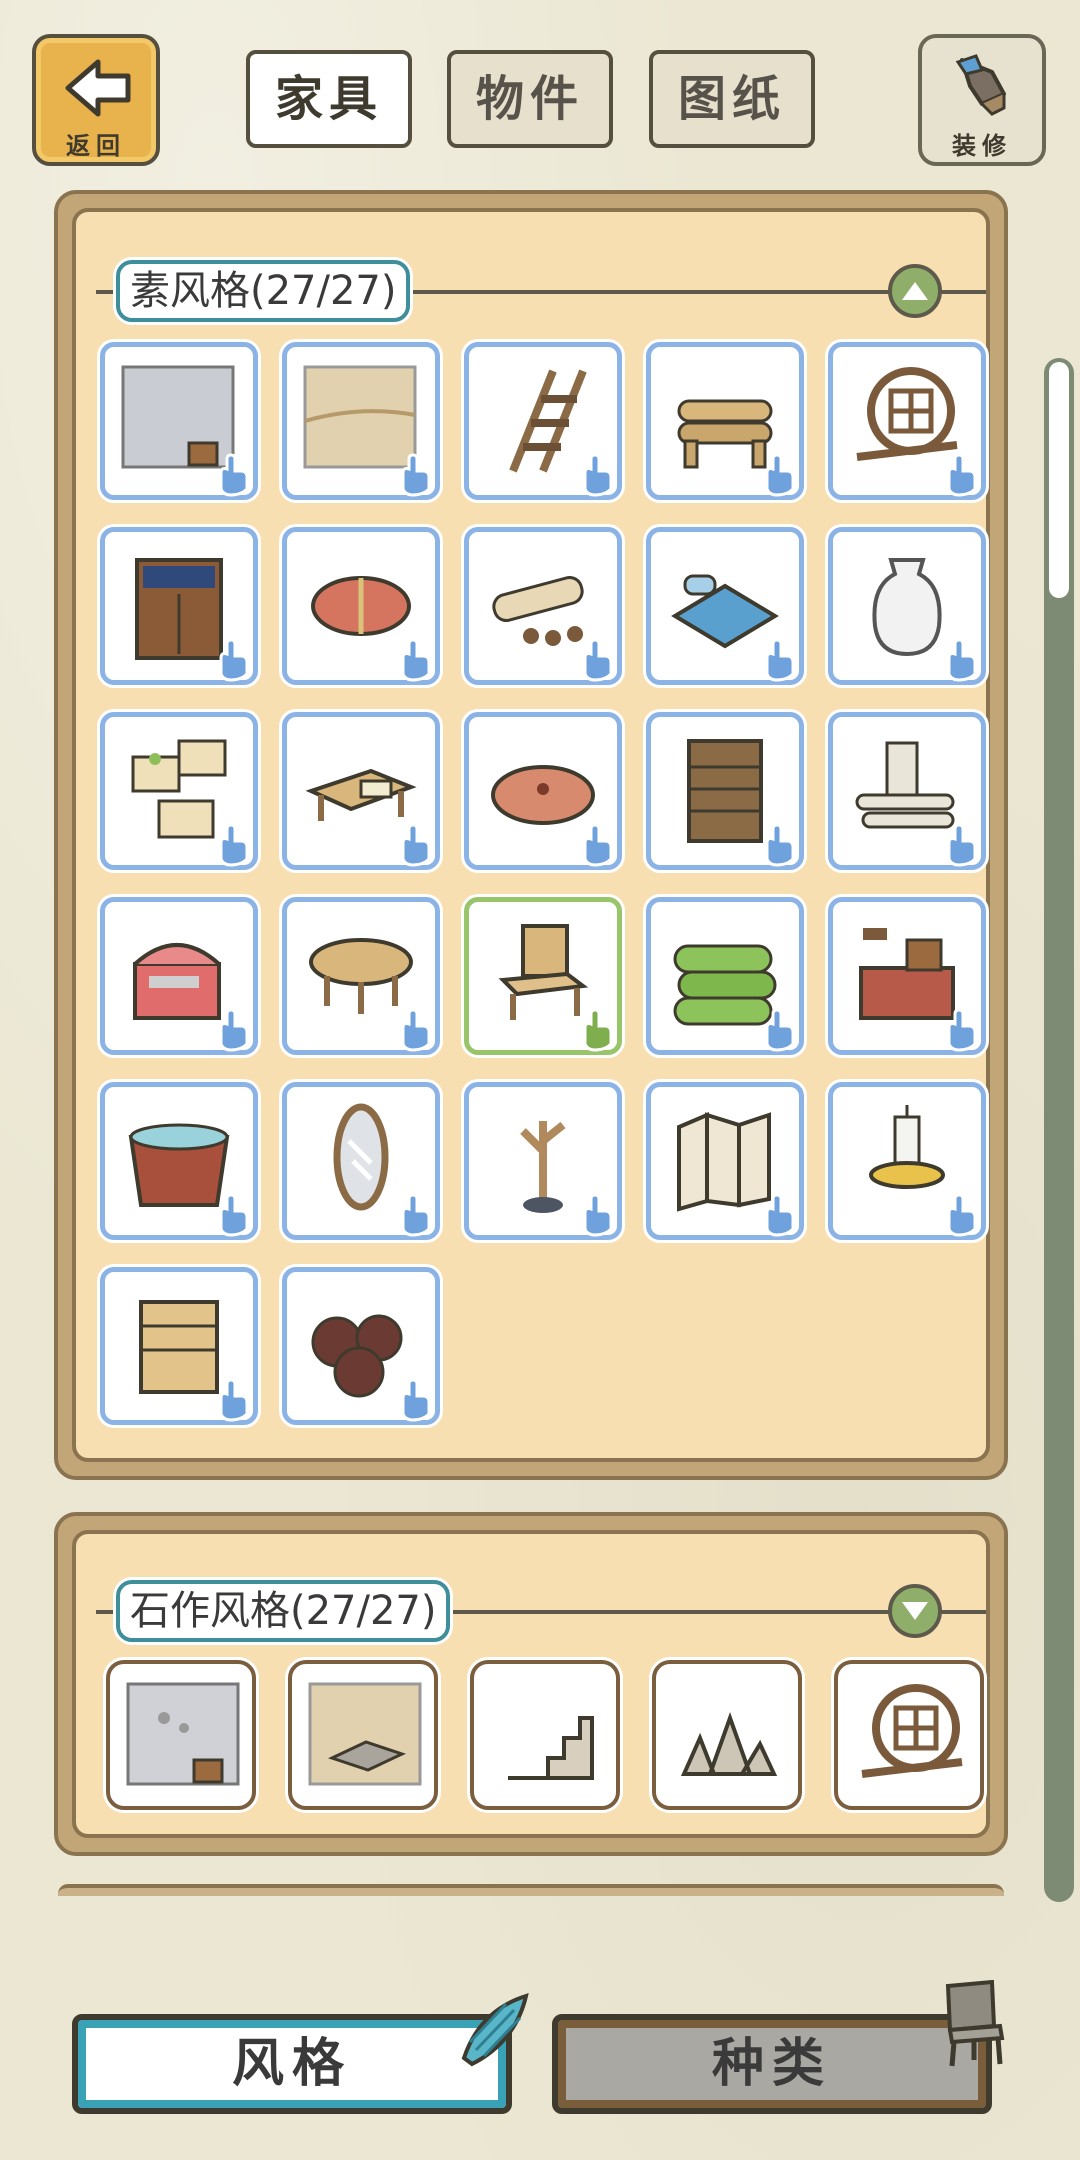 The image size is (1080, 2160). Describe the element at coordinates (329, 99) in the screenshot. I see `tab-furniture: 家具` at that location.